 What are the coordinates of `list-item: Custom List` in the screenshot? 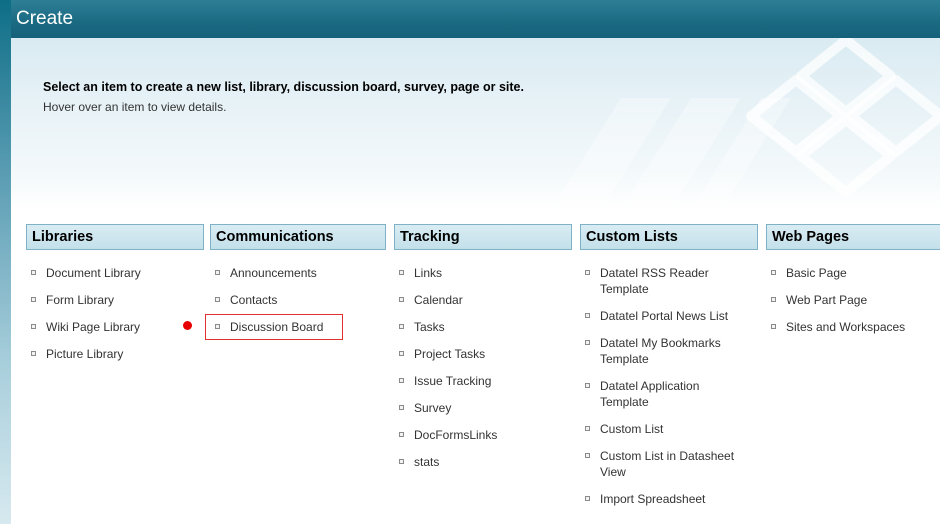 It's located at (665, 429).